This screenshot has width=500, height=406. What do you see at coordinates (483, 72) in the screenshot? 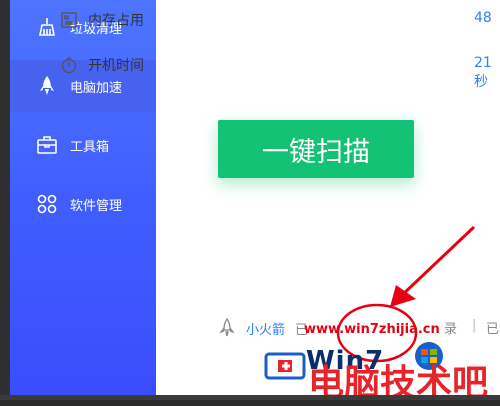
I see `boot-time-value: 21 秒` at bounding box center [483, 72].